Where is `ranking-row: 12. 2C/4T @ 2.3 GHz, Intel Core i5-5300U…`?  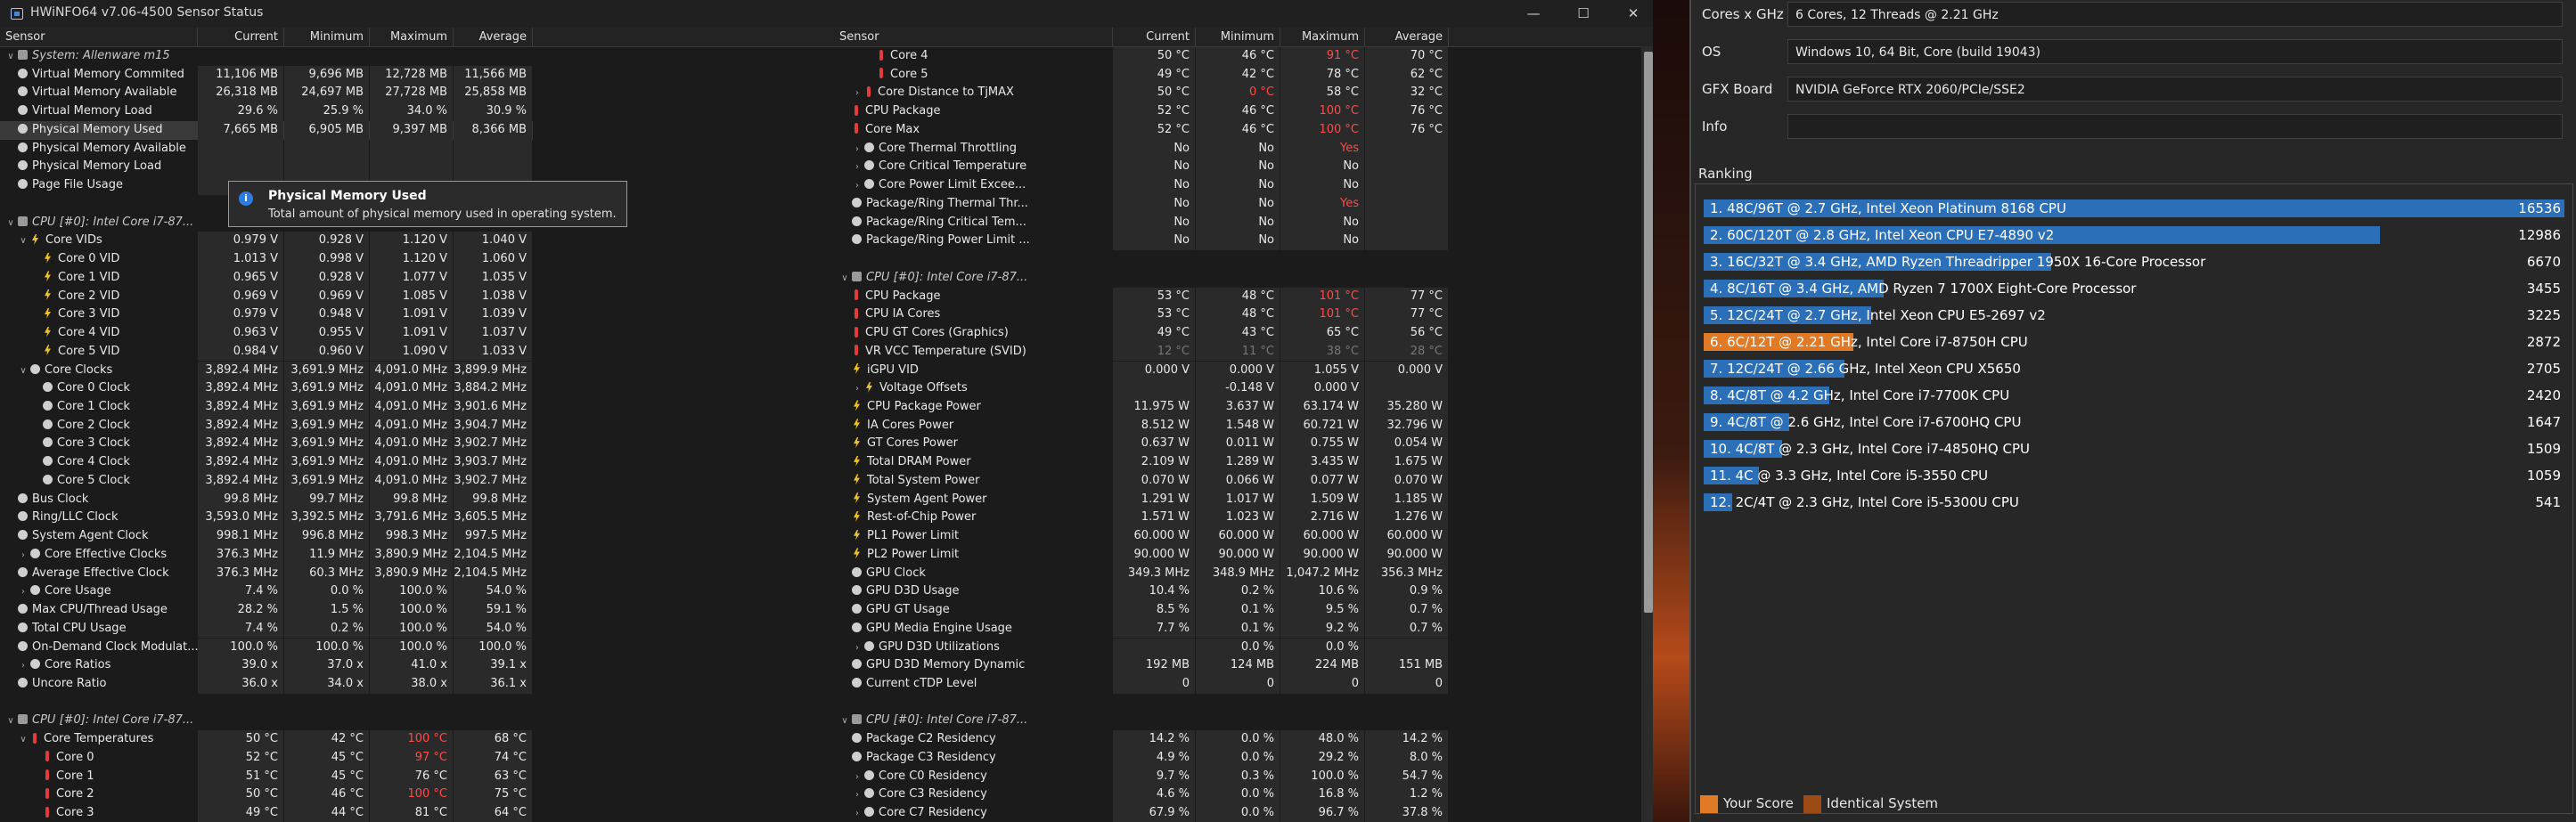 ranking-row: 12. 2C/4T @ 2.3 GHz, Intel Core i5-5300U… is located at coordinates (2134, 502).